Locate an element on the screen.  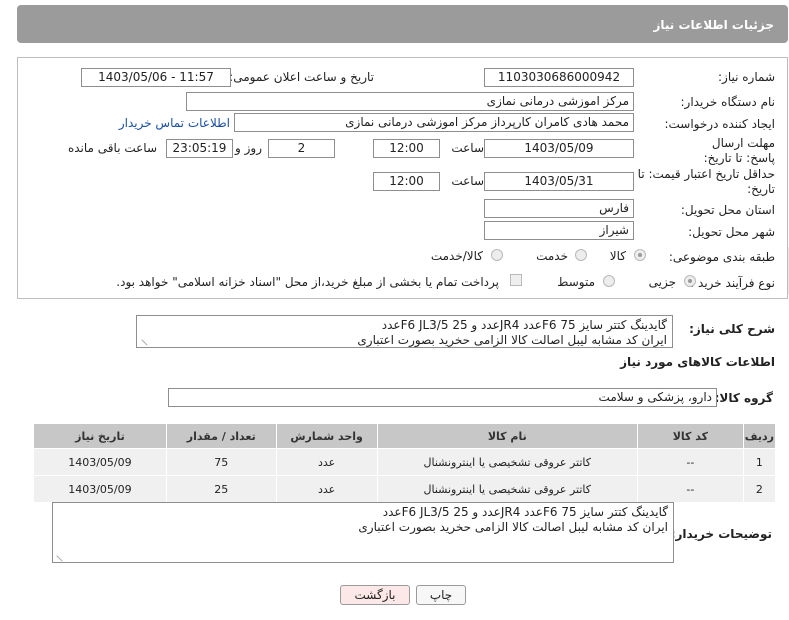
buyer-org-field: مرکز اموزشی درمانی نمازی is located at coordinates (410, 101).